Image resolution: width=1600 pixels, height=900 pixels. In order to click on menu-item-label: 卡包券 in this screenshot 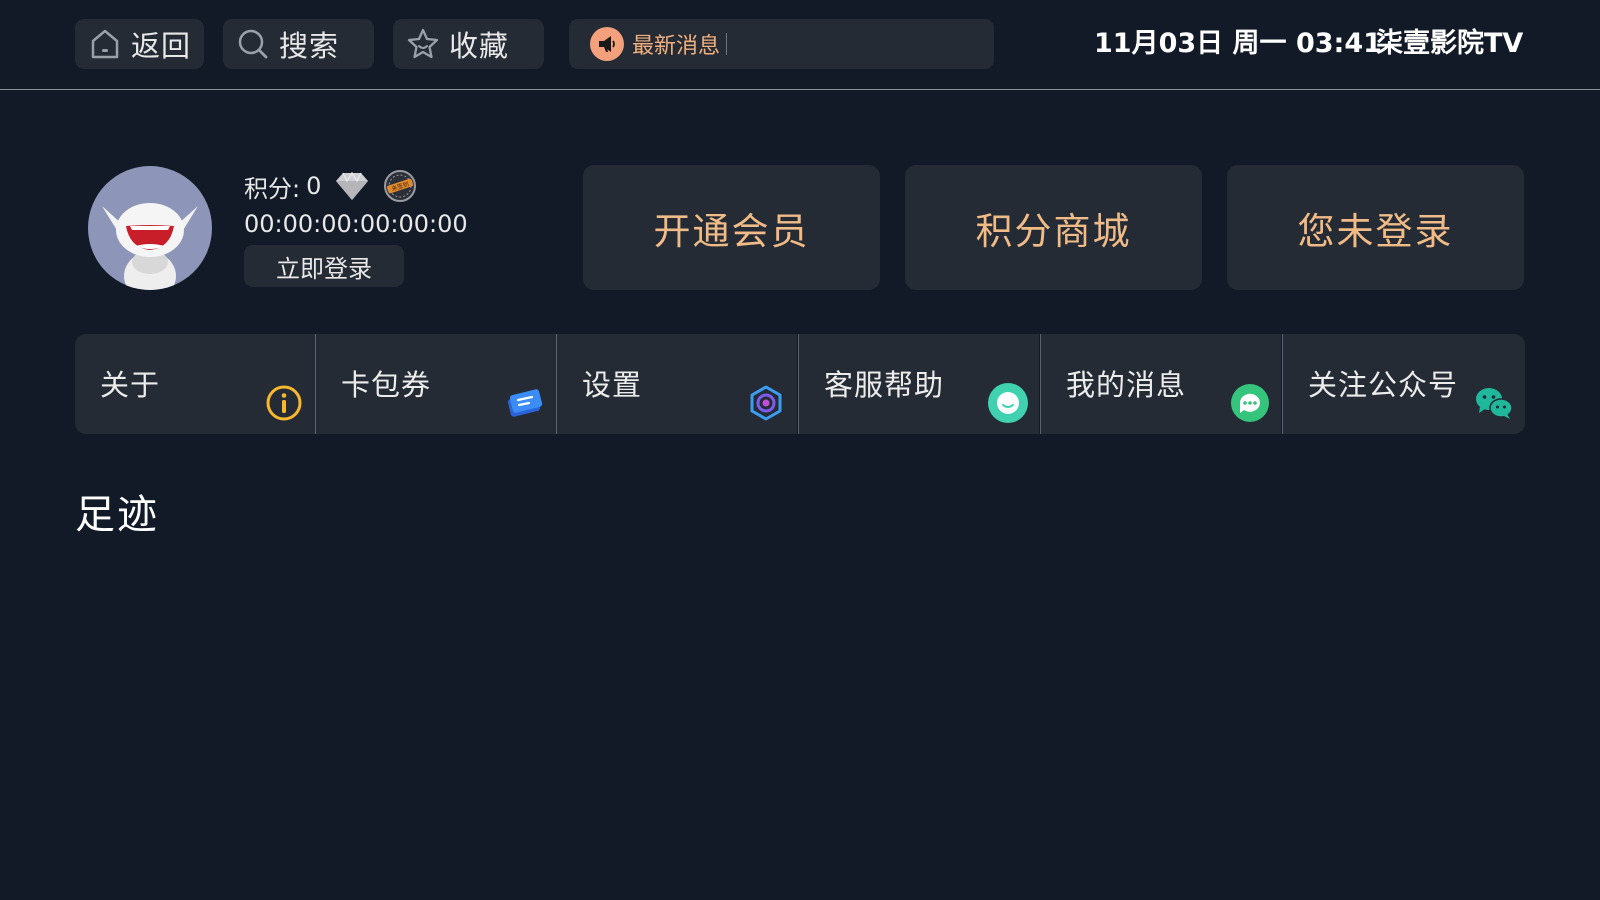, I will do `click(386, 385)`.